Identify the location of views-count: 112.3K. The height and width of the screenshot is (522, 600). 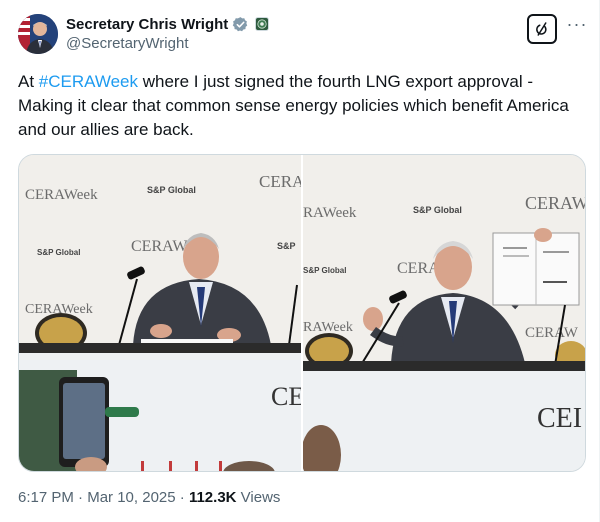
(213, 497).